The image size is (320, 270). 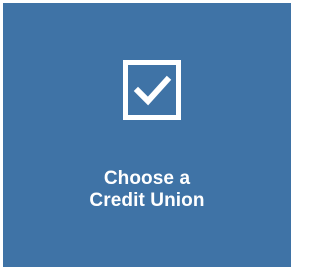 I want to click on tile-label-line-1: Choose a, so click(x=147, y=178).